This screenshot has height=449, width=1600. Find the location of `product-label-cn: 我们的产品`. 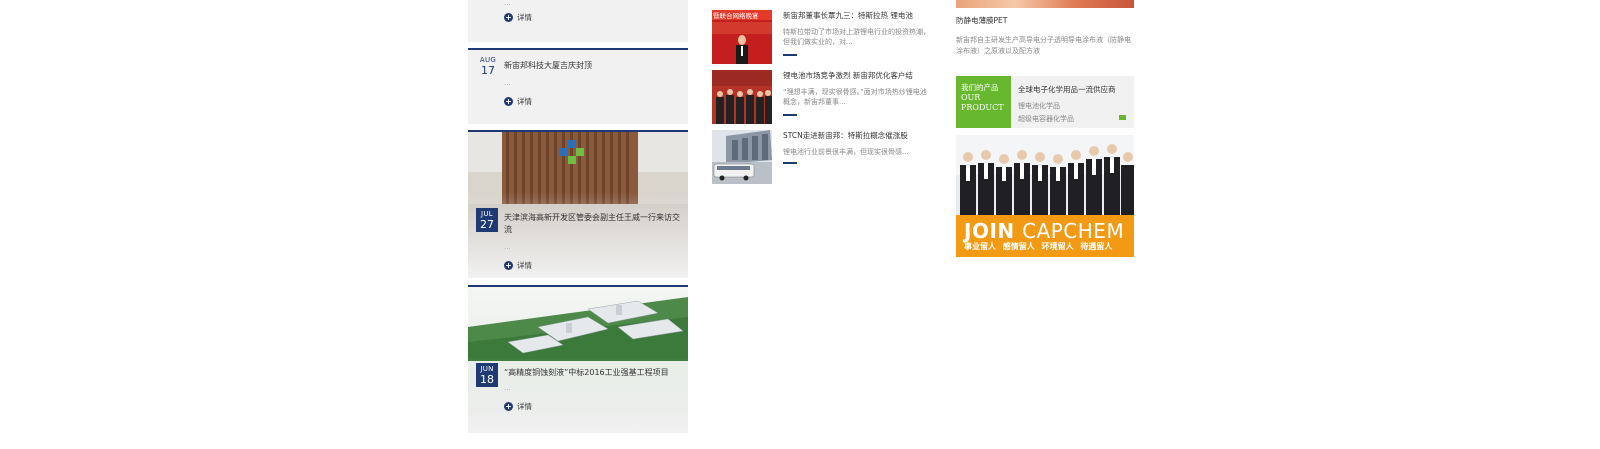

product-label-cn: 我们的产品 is located at coordinates (980, 87).